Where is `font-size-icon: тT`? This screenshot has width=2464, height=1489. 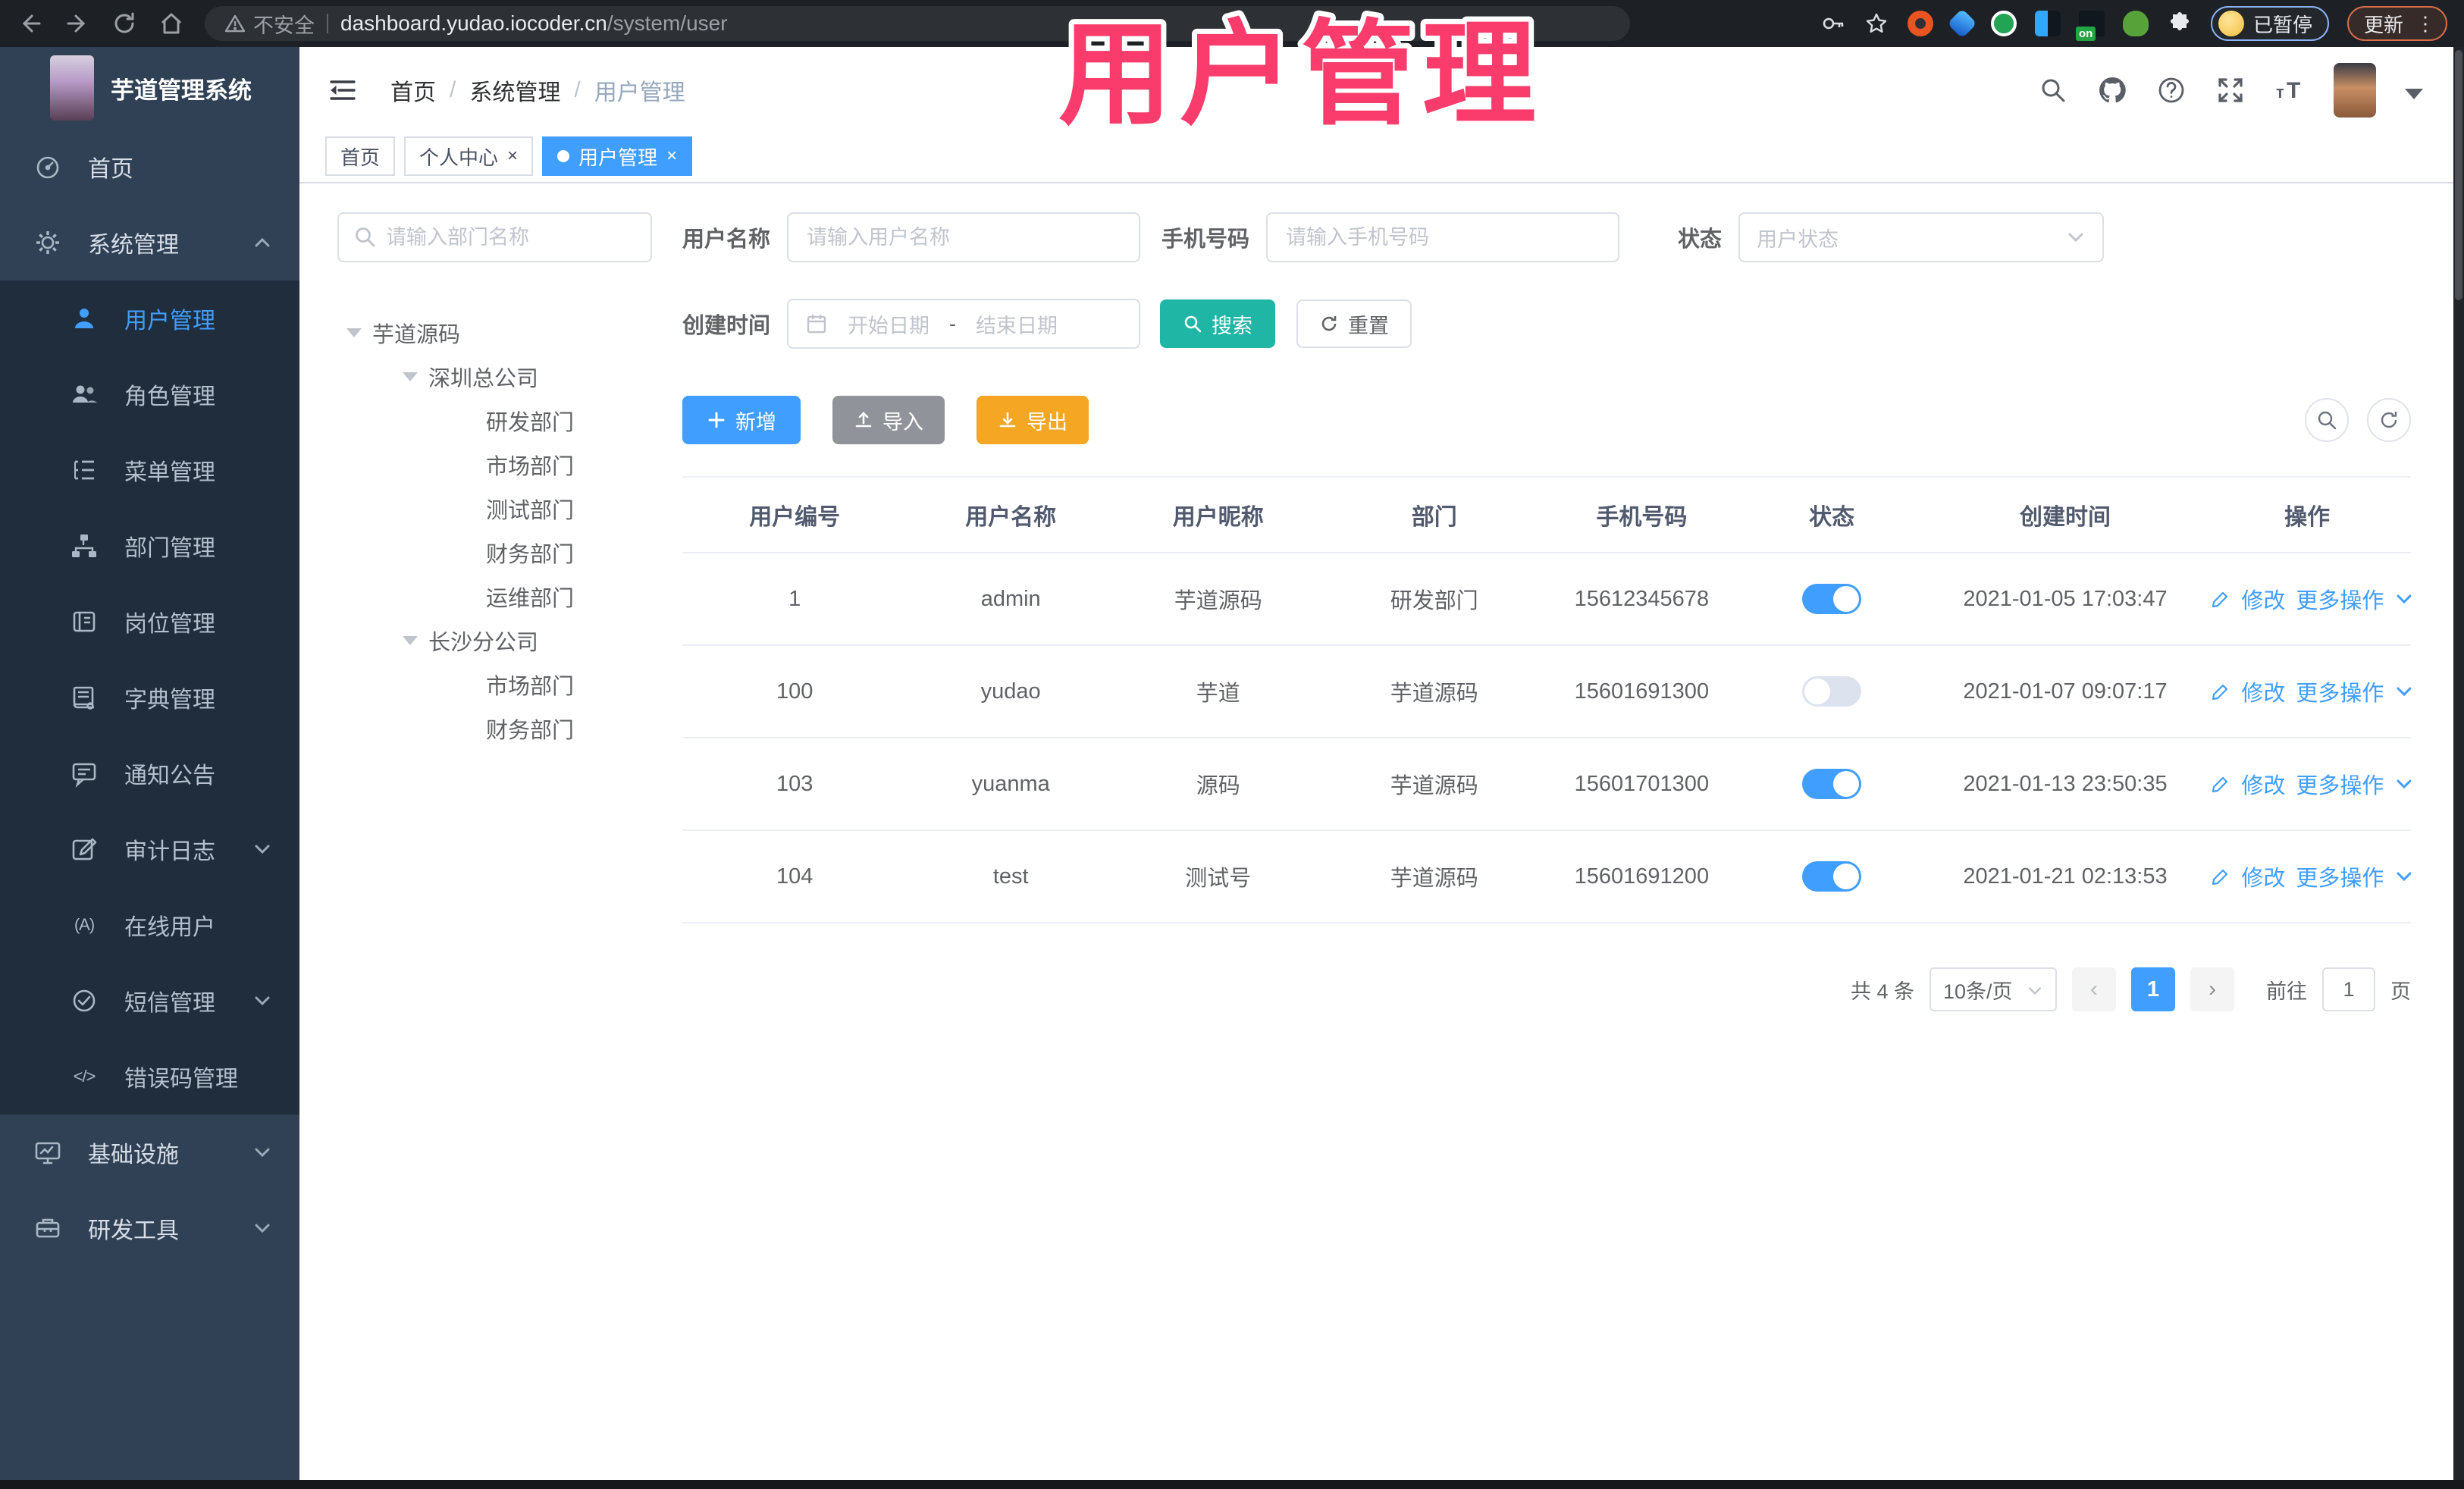
font-size-icon: тT is located at coordinates (2290, 90).